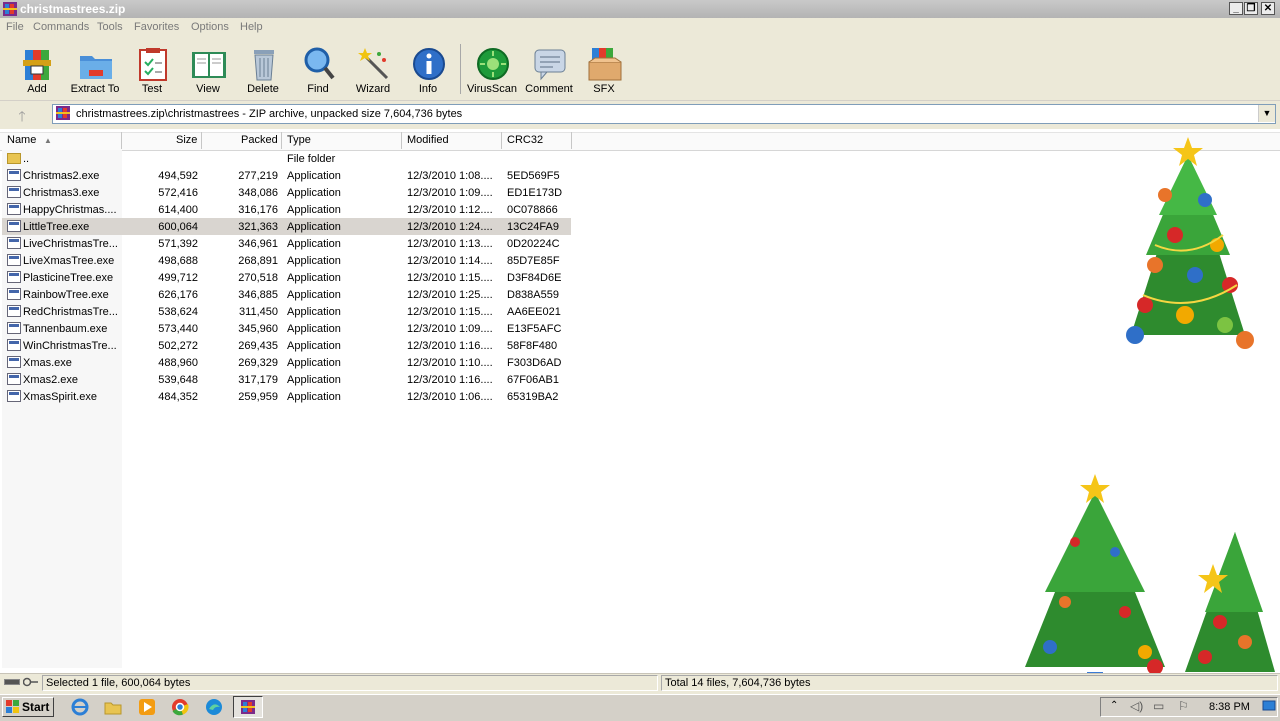  Describe the element at coordinates (61, 193) in the screenshot. I see `file-name: Christmas3.exe` at that location.